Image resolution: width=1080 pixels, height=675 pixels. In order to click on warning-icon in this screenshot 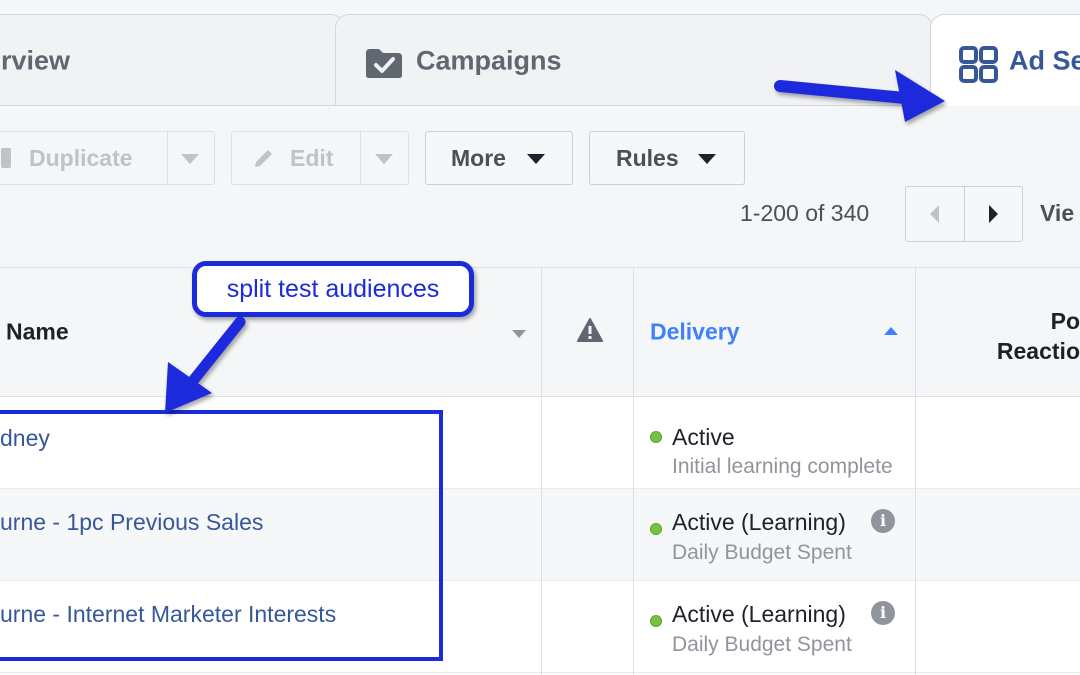, I will do `click(590, 332)`.